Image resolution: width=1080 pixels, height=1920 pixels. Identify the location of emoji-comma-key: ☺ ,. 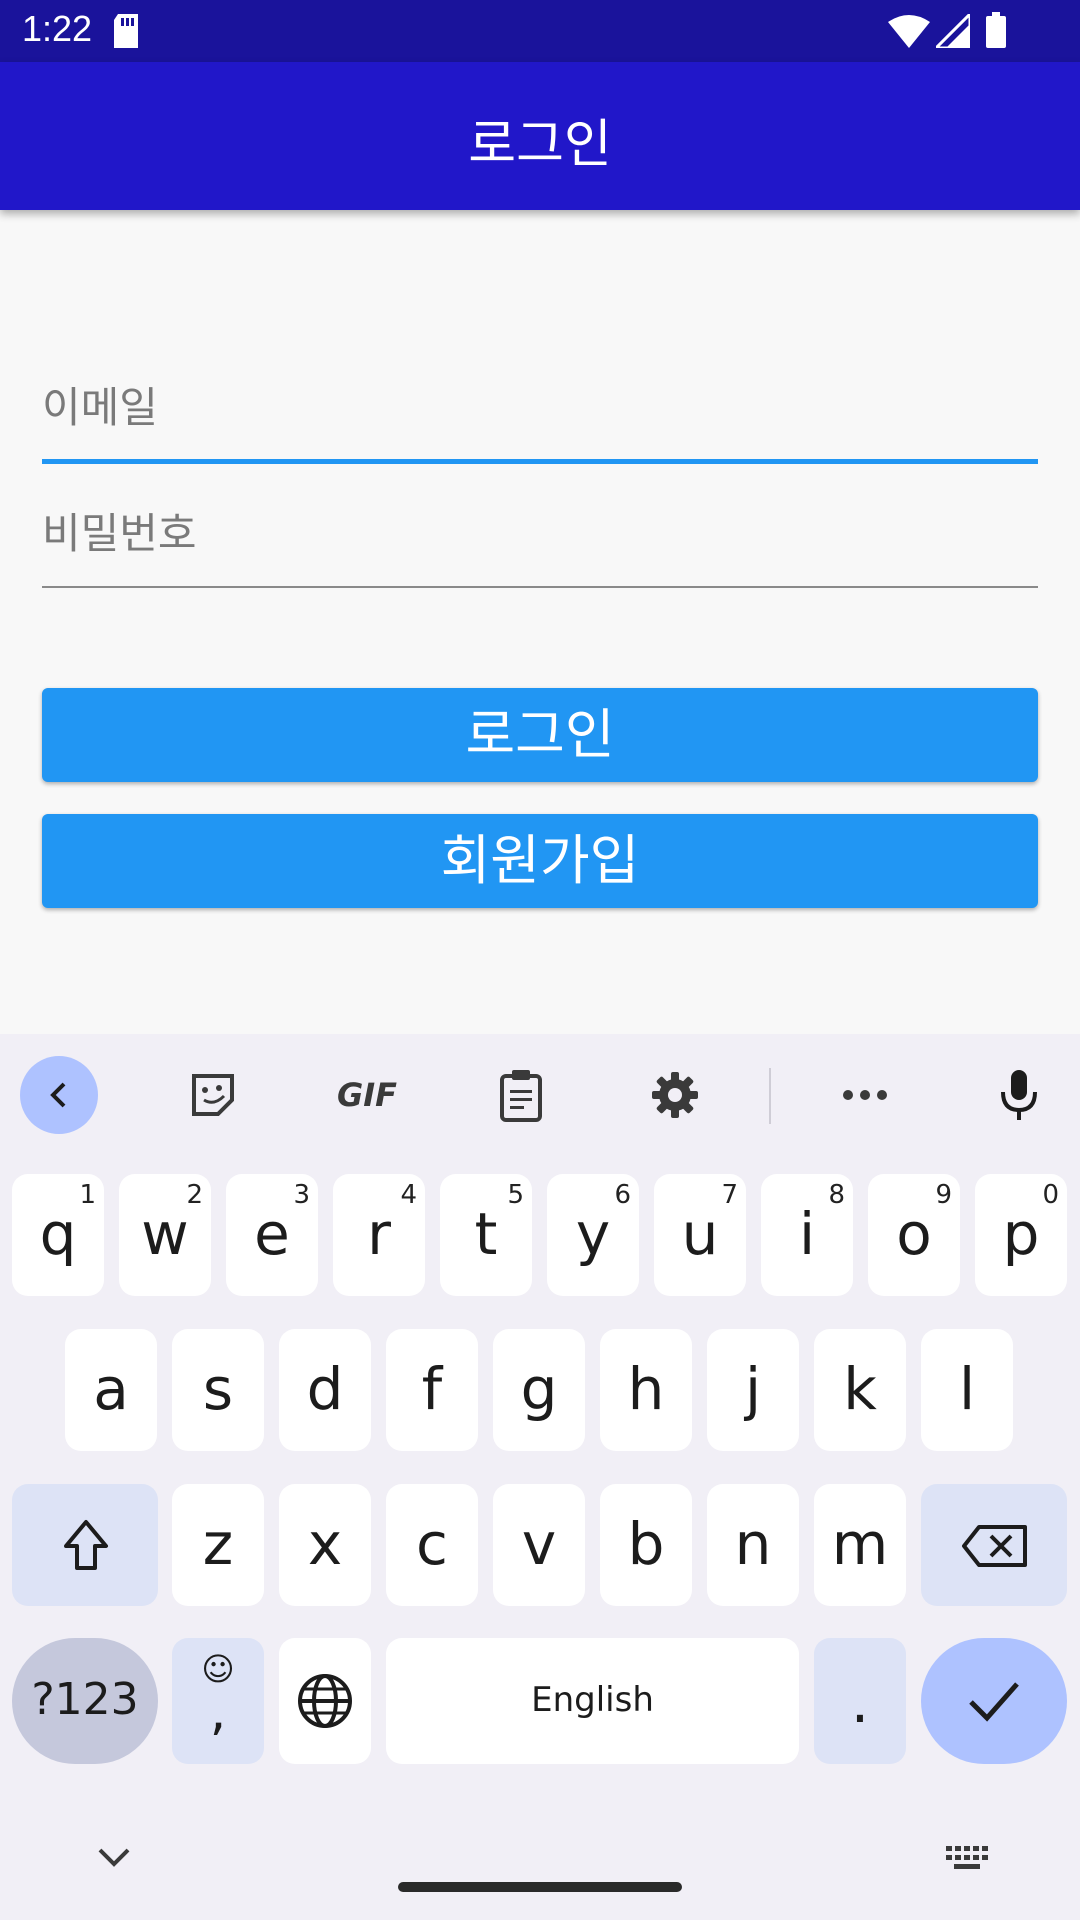
(218, 1701).